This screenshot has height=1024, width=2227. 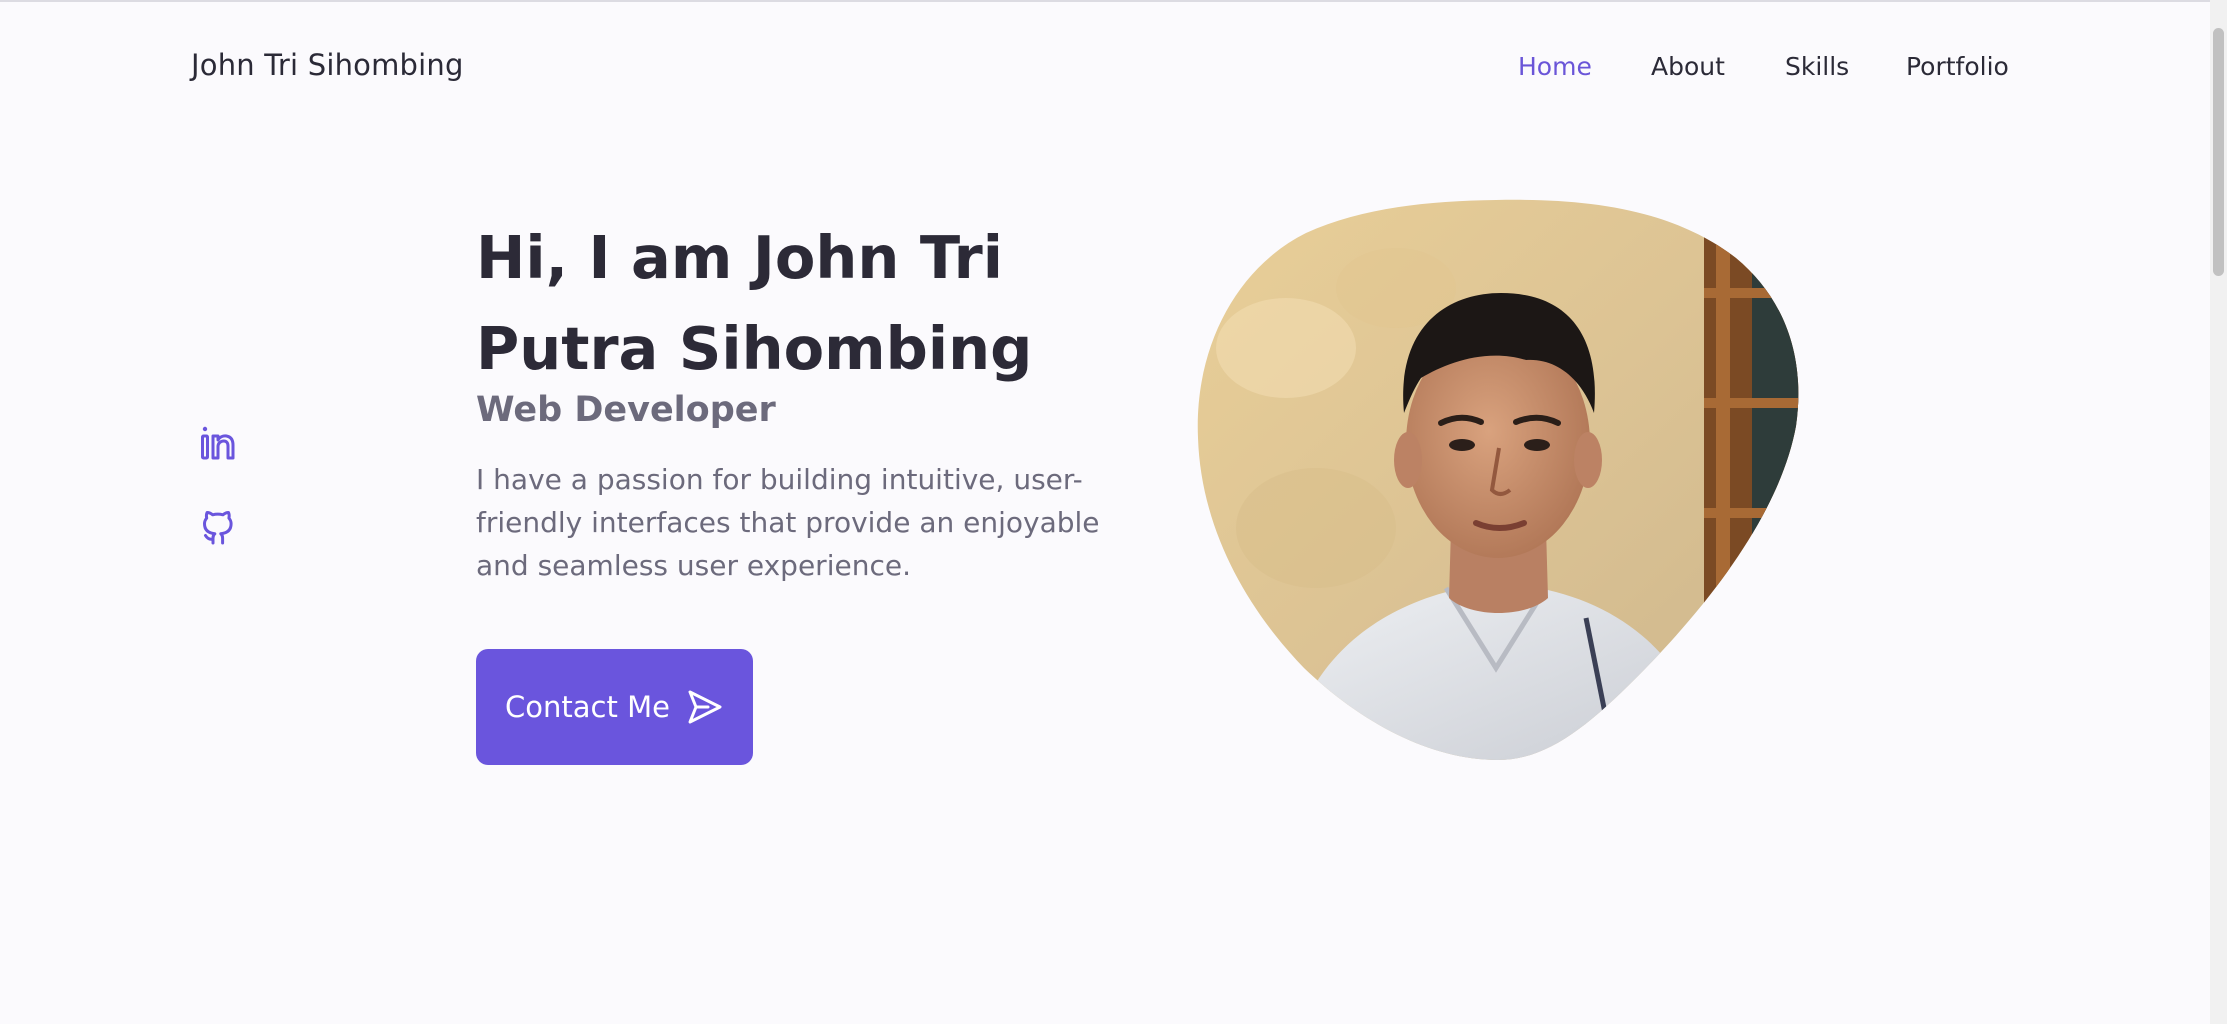 What do you see at coordinates (754, 303) in the screenshot?
I see `hero-title: Hi, I am John Tri Putra Sihombing` at bounding box center [754, 303].